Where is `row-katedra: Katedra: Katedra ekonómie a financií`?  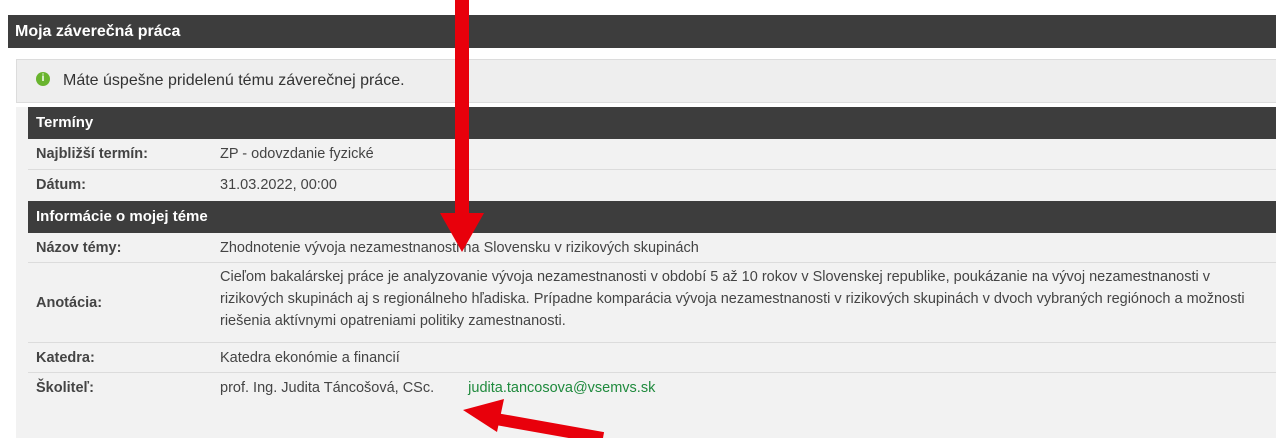 row-katedra: Katedra: Katedra ekonómie a financií is located at coordinates (652, 358).